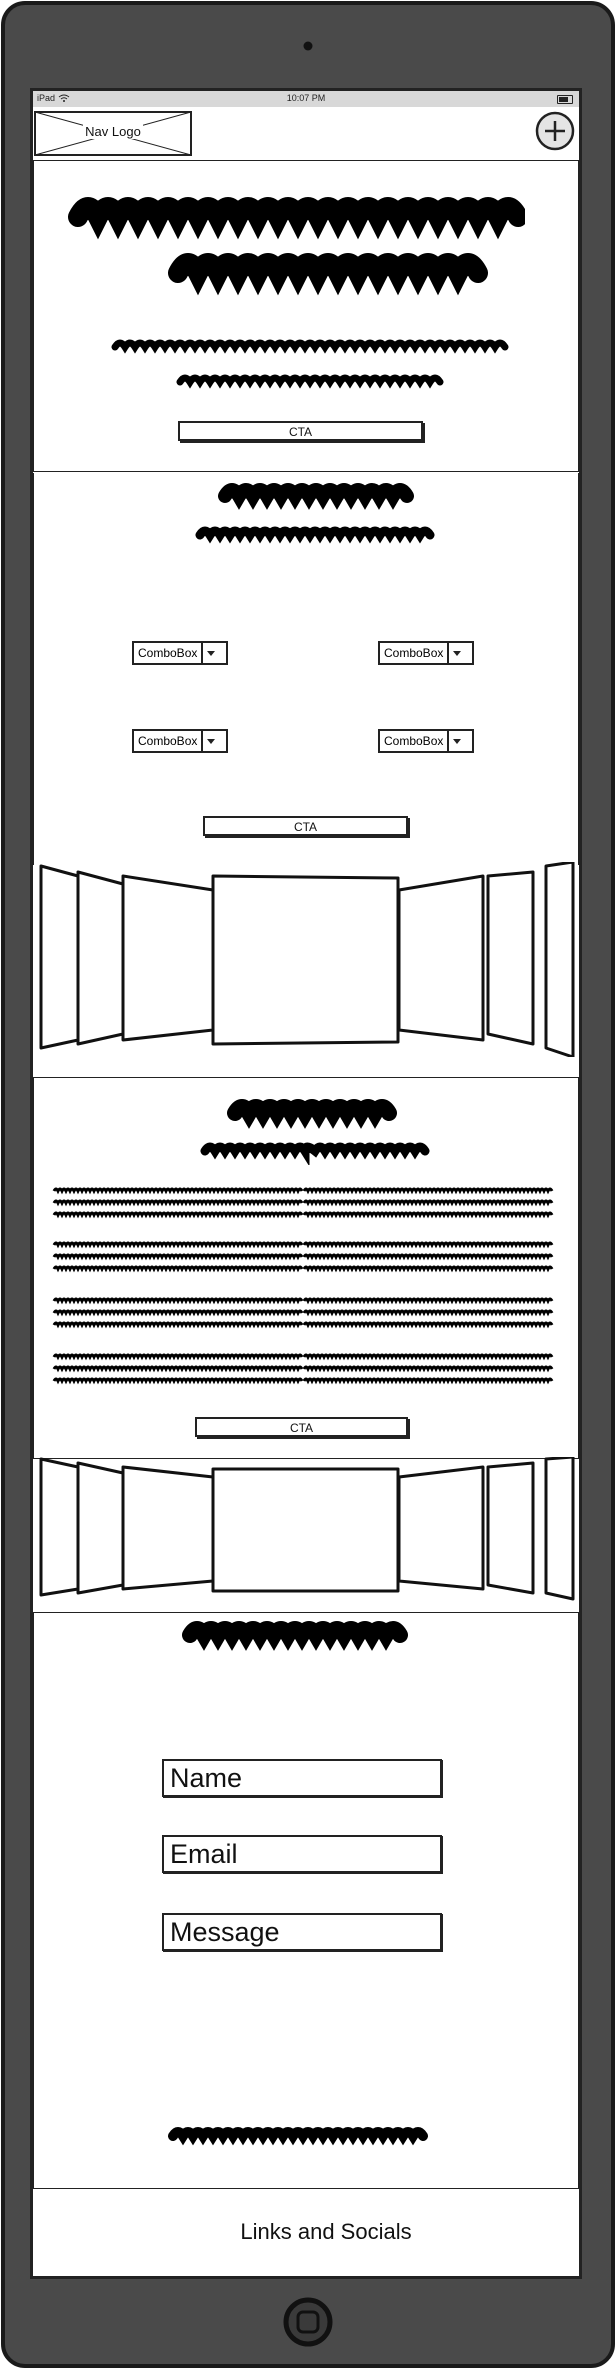 Image resolution: width=616 pixels, height=2369 pixels. What do you see at coordinates (296, 246) in the screenshot?
I see `hero-heading-scribble` at bounding box center [296, 246].